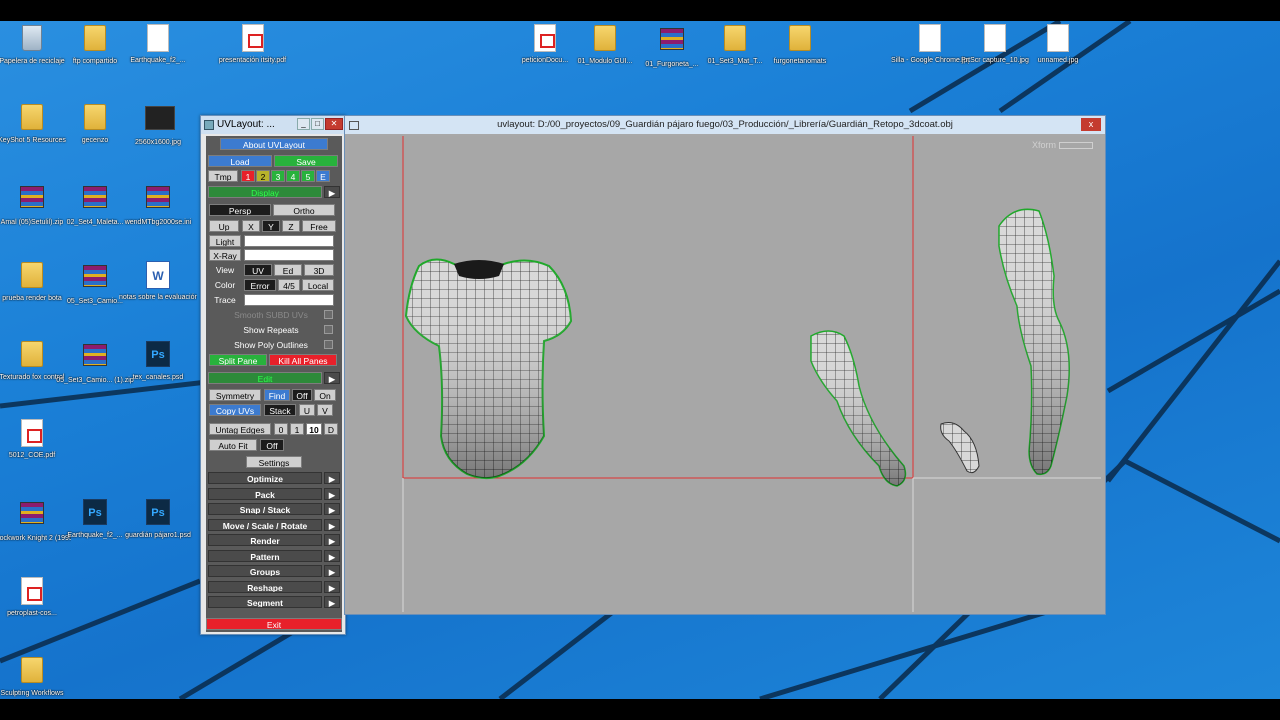  I want to click on stack-button: Stack, so click(280, 410).